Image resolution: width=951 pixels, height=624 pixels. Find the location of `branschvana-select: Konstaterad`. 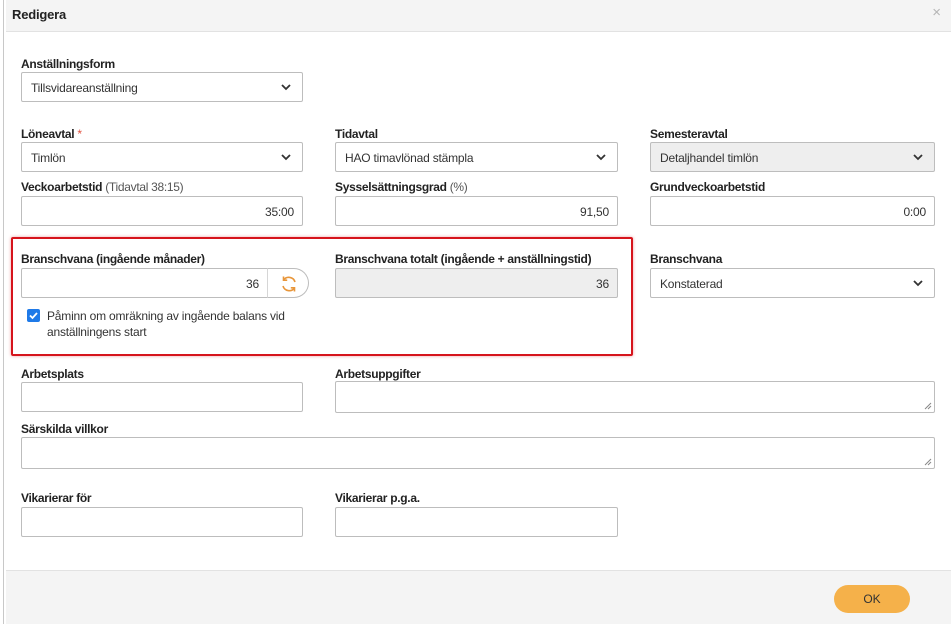

branschvana-select: Konstaterad is located at coordinates (792, 283).